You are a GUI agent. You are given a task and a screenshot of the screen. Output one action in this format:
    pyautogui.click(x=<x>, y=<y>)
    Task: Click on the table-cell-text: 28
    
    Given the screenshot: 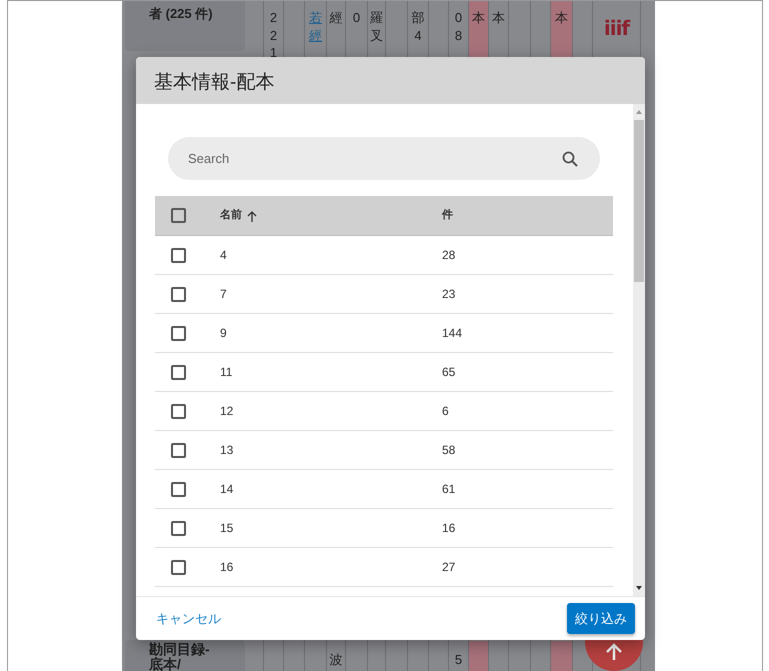 What is the action you would take?
    pyautogui.click(x=449, y=255)
    